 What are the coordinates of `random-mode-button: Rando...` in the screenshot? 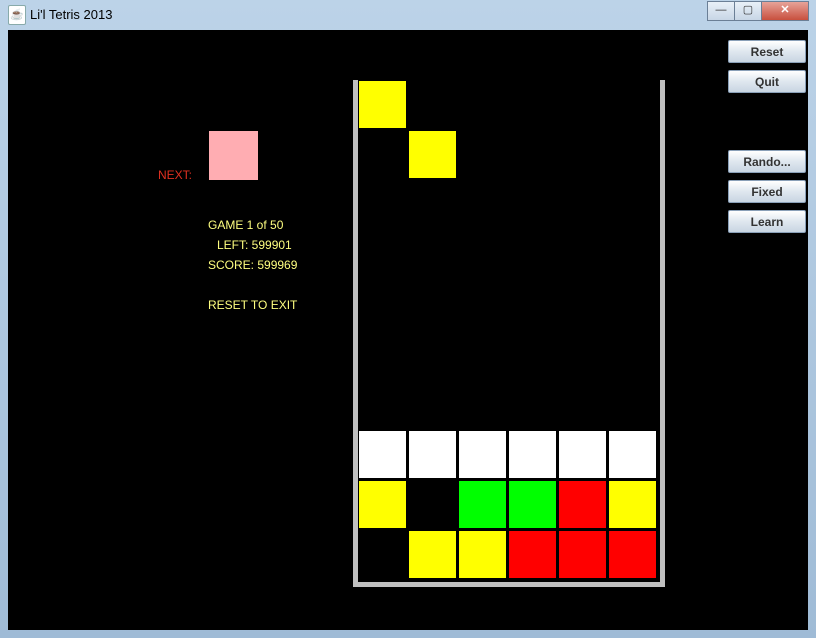 It's located at (767, 161).